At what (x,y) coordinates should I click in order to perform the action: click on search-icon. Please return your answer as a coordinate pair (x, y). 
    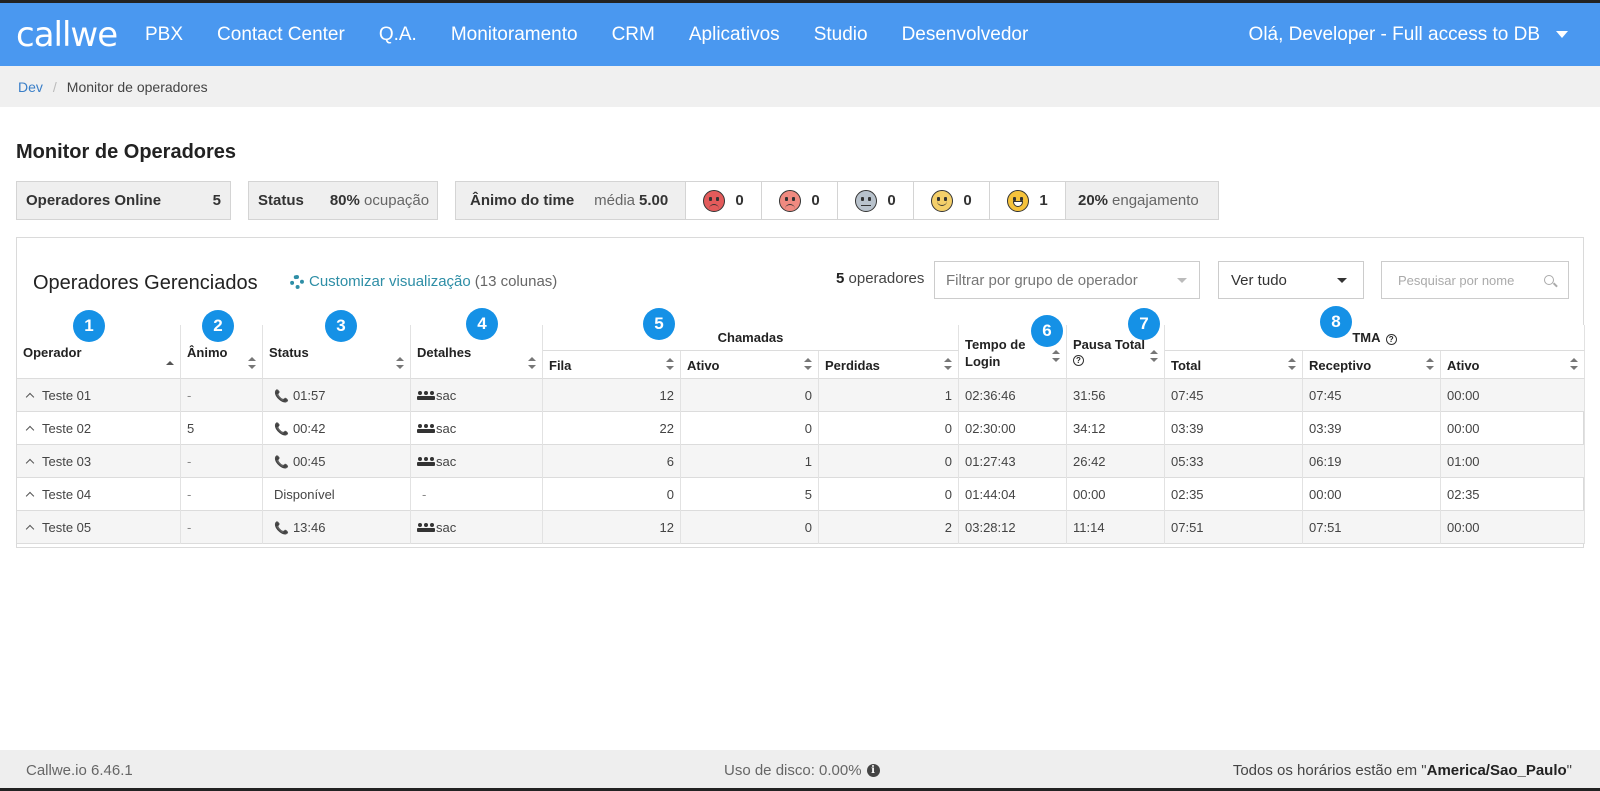
    Looking at the image, I should click on (1549, 280).